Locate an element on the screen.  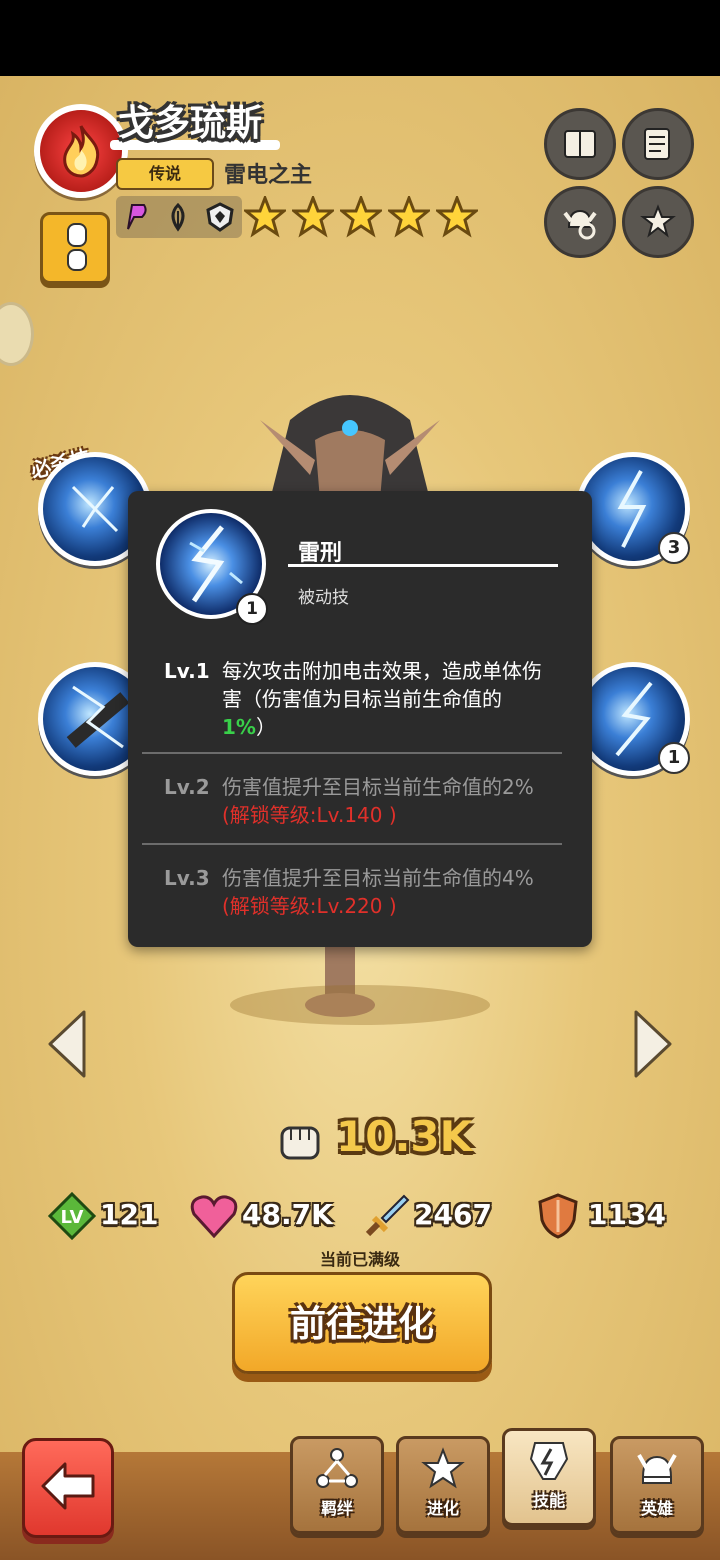
book-icon is located at coordinates (580, 144).